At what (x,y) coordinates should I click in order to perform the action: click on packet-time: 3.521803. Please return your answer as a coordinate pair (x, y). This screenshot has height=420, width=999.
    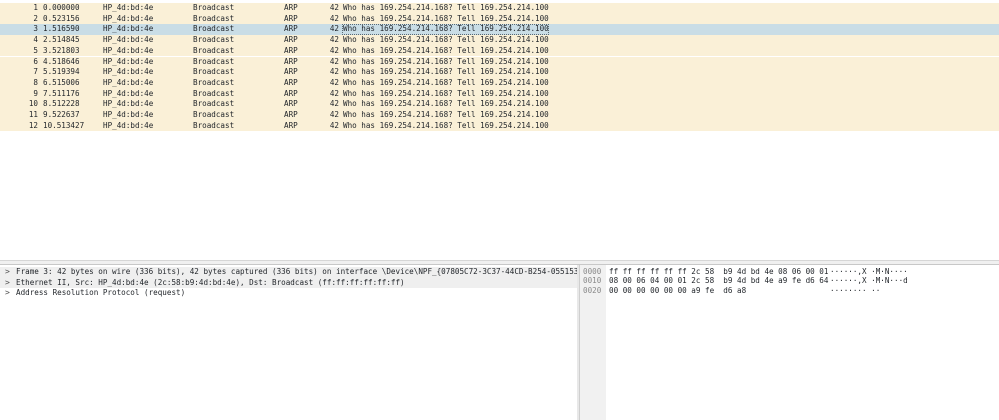
    Looking at the image, I should click on (61, 50).